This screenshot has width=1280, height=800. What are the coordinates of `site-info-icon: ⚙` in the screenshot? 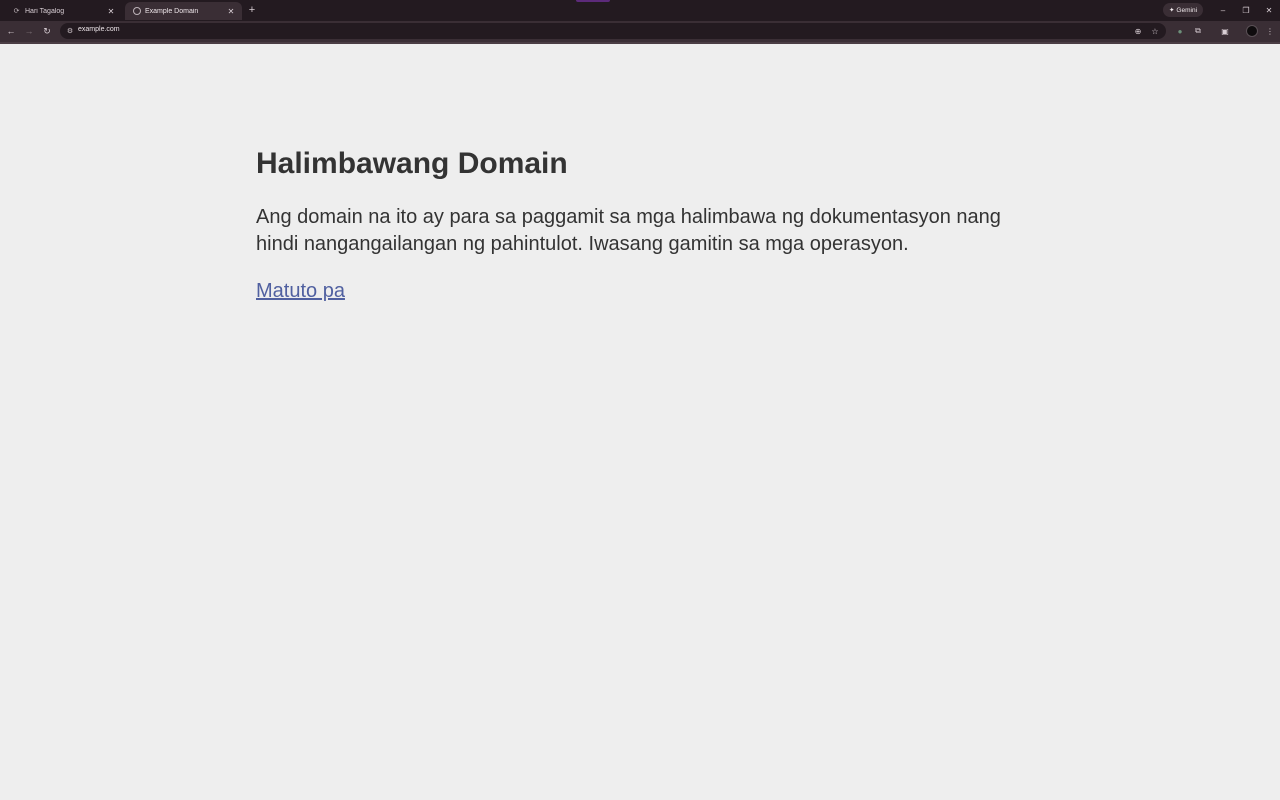 It's located at (70, 31).